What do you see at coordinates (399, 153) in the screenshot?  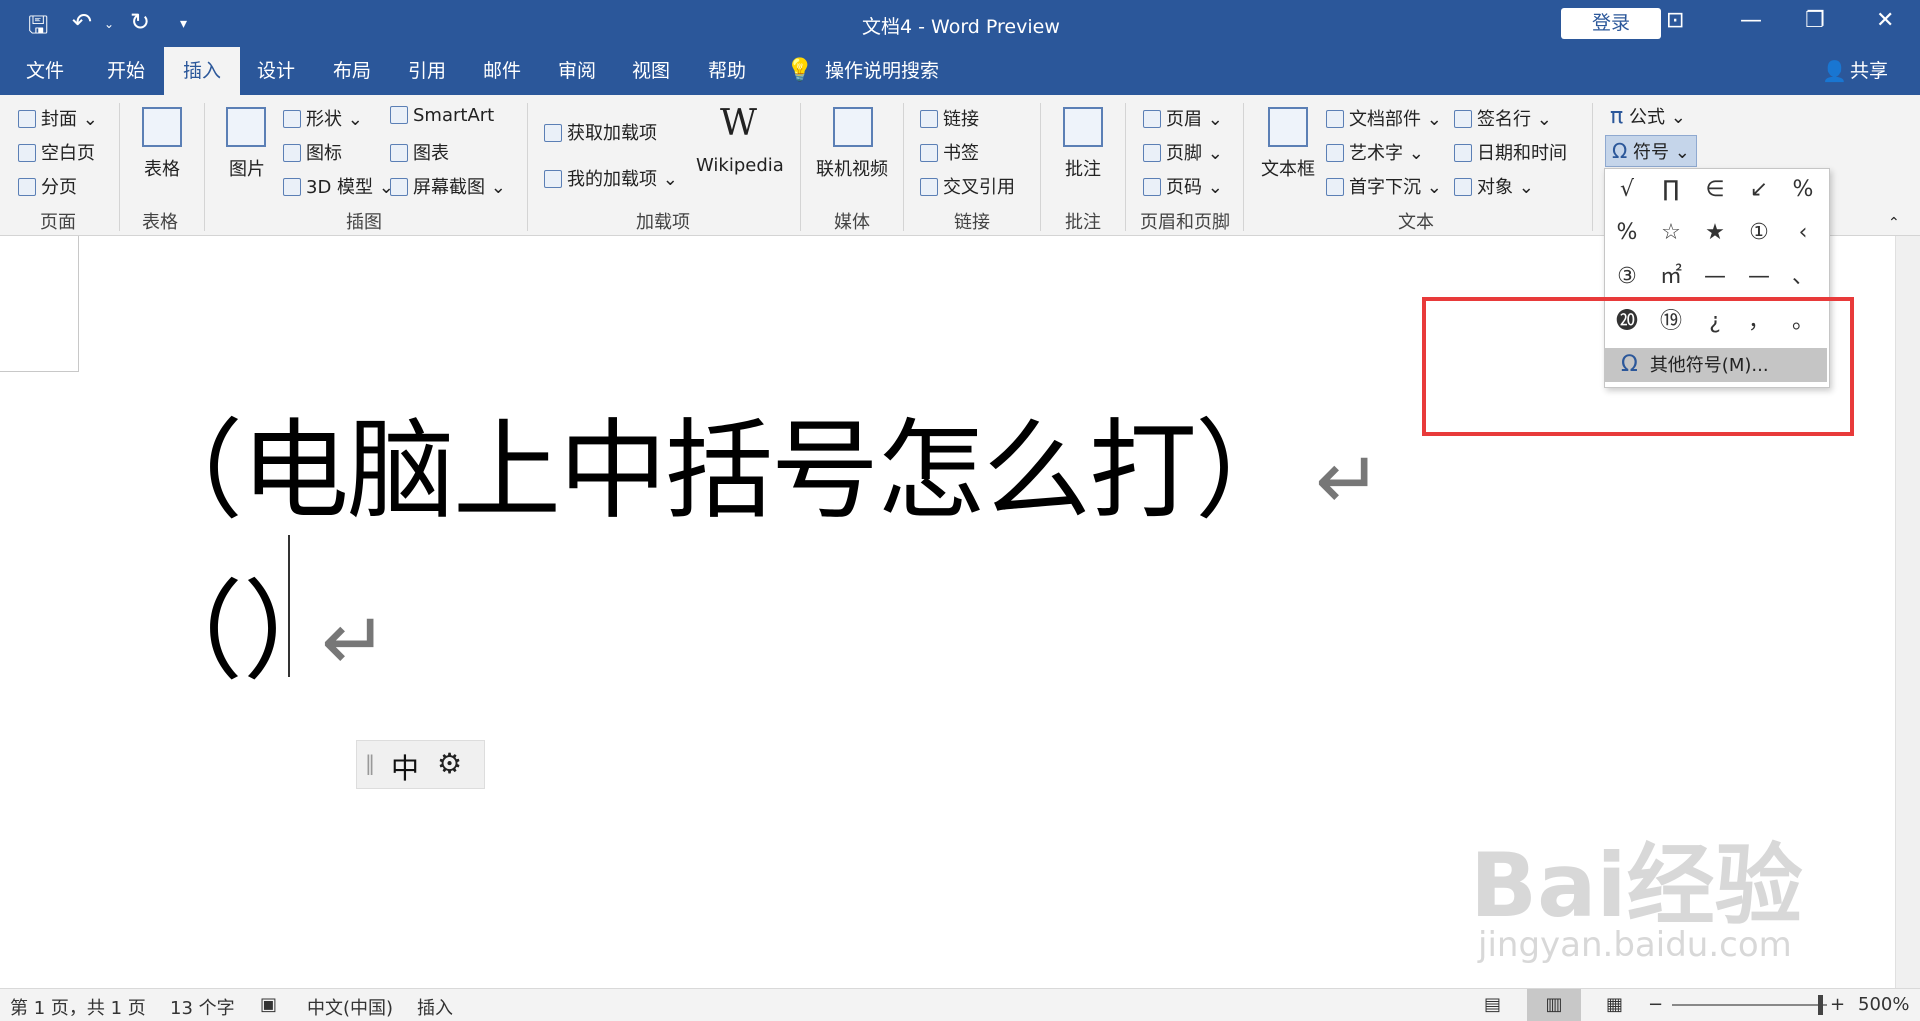 I see `chart-icon` at bounding box center [399, 153].